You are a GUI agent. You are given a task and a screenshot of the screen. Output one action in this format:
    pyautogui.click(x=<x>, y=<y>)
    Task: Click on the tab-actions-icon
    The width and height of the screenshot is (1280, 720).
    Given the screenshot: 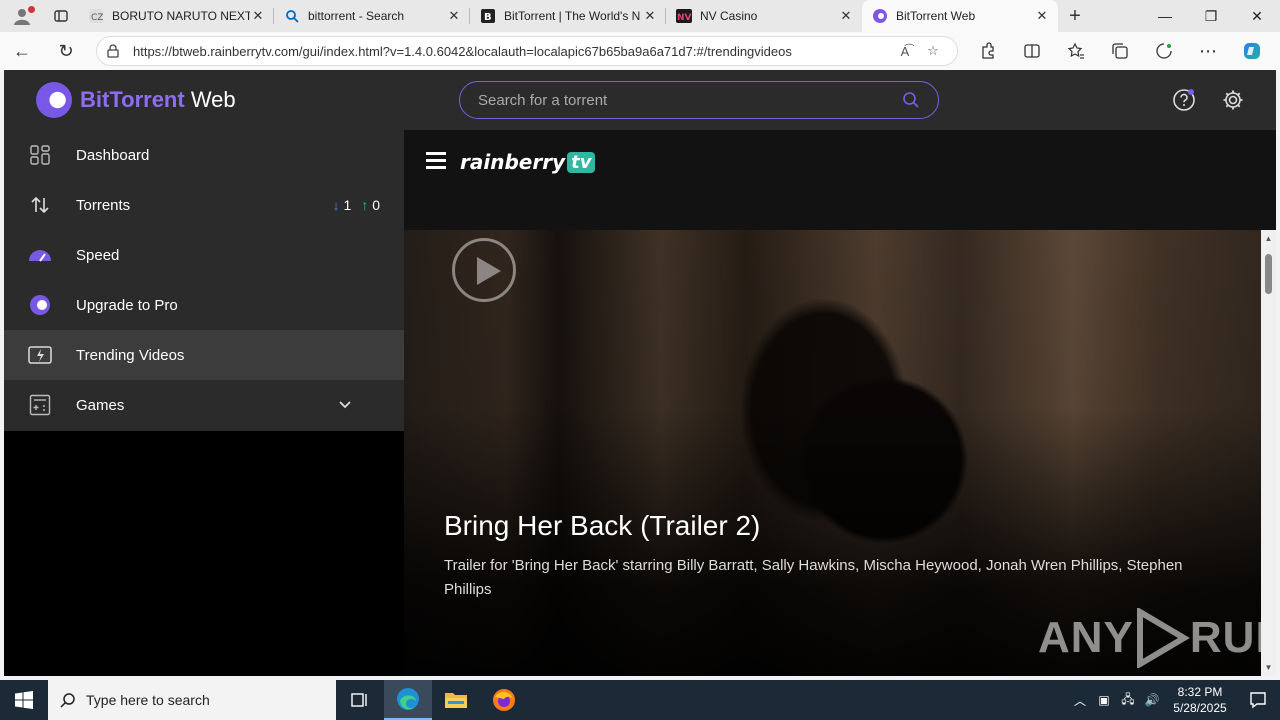 What is the action you would take?
    pyautogui.click(x=61, y=16)
    